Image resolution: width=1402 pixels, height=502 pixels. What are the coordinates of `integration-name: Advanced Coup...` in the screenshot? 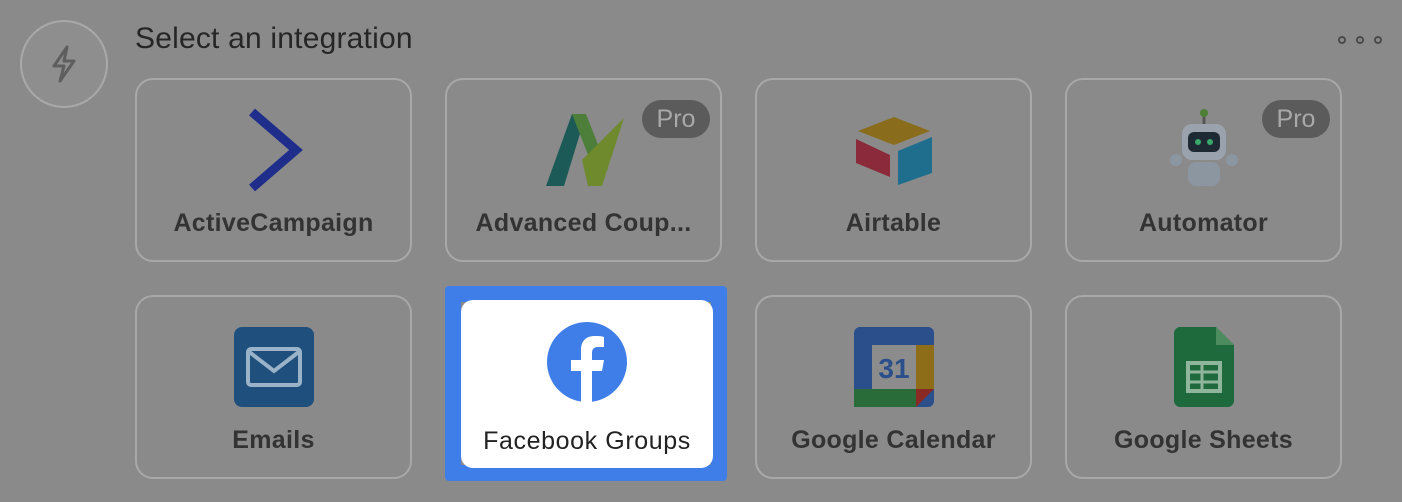 It's located at (583, 223).